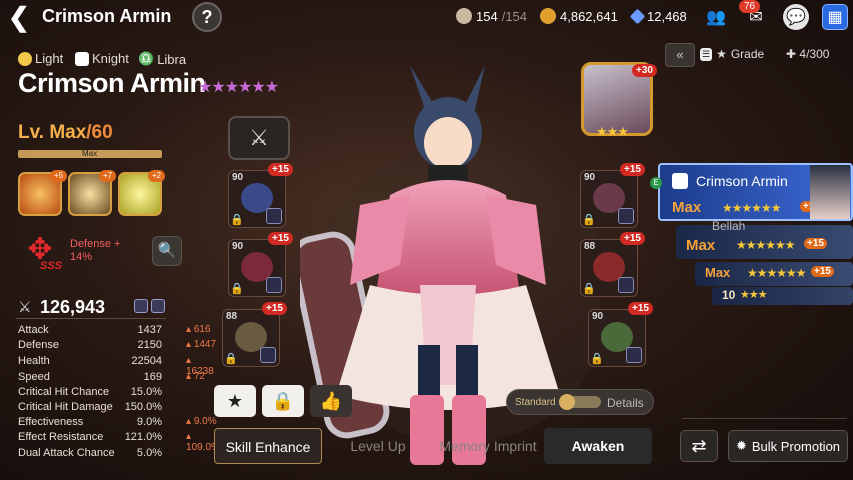  I want to click on hero-count: ✚ 4/300, so click(808, 54).